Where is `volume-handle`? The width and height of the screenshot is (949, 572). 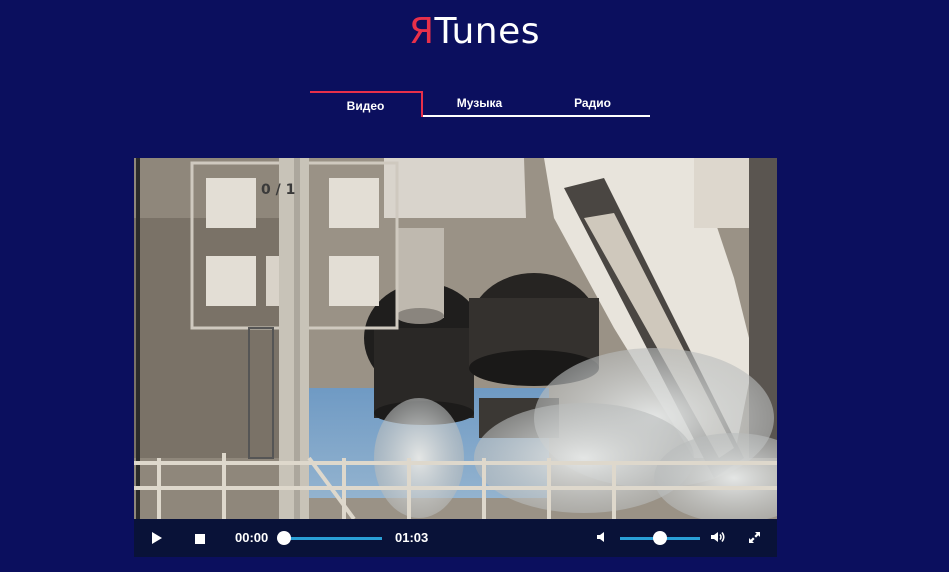
volume-handle is located at coordinates (660, 538).